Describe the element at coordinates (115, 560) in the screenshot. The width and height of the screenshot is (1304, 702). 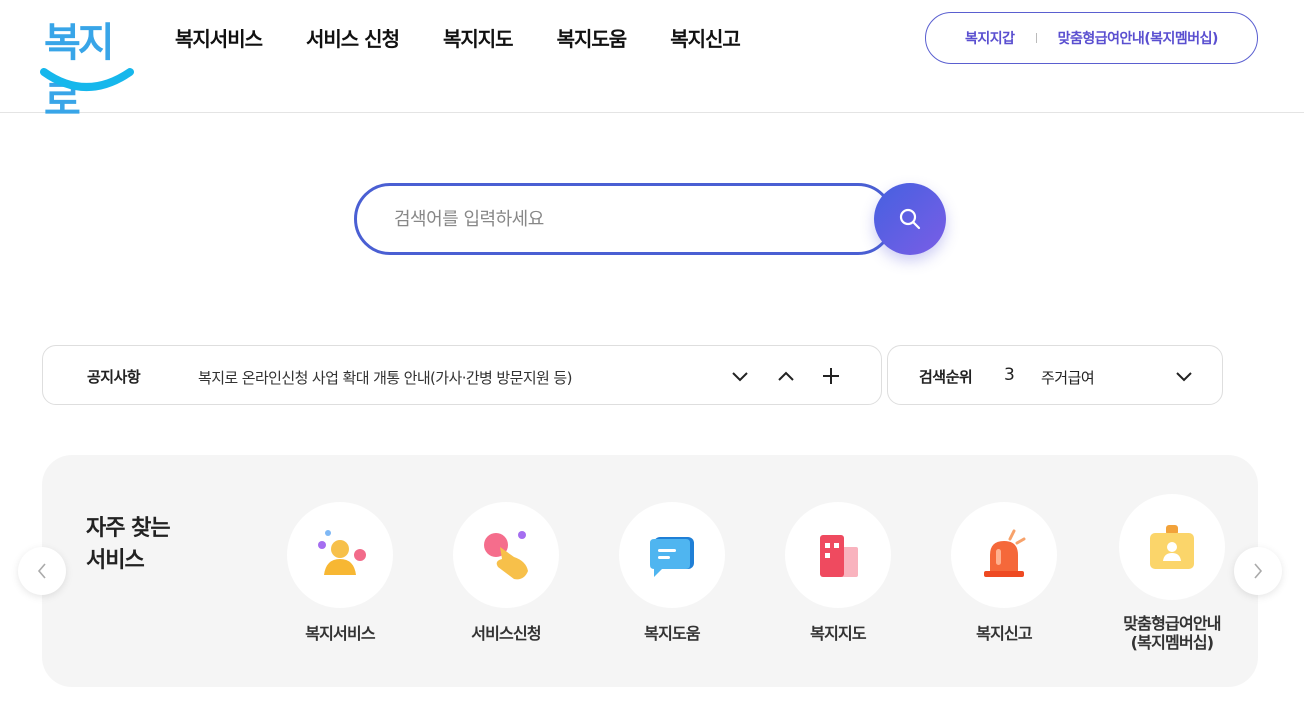
I see `quick-title-line2: 서비스` at that location.